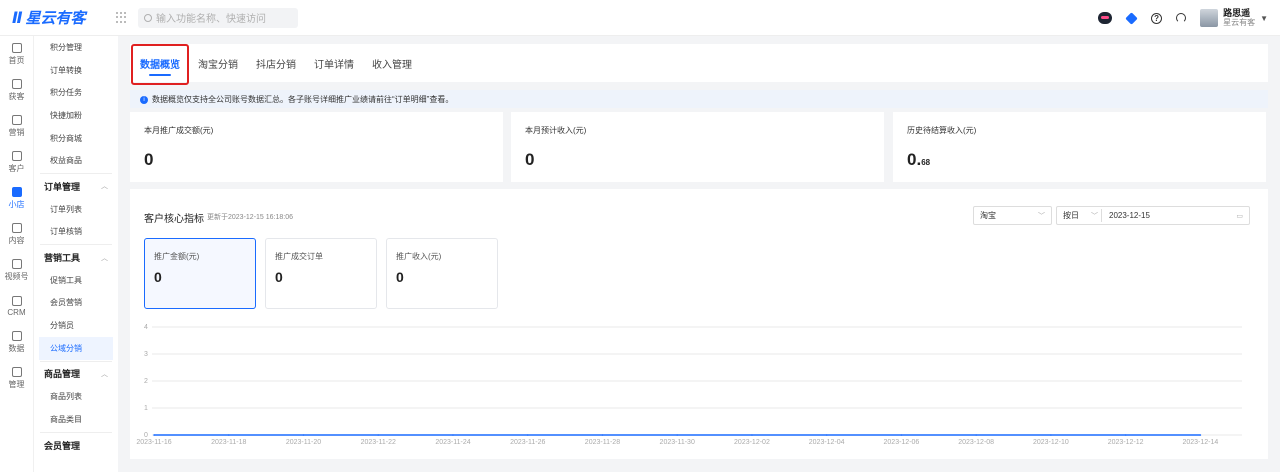 This screenshot has width=1280, height=472. I want to click on rail-item-marketing: 营销, so click(16, 126).